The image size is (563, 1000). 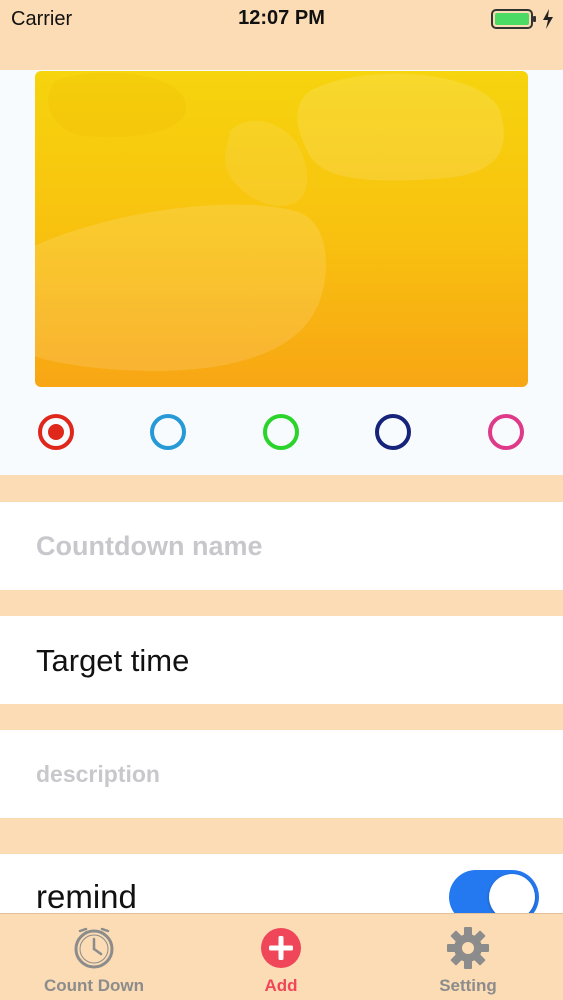 I want to click on description-row, so click(x=281, y=774).